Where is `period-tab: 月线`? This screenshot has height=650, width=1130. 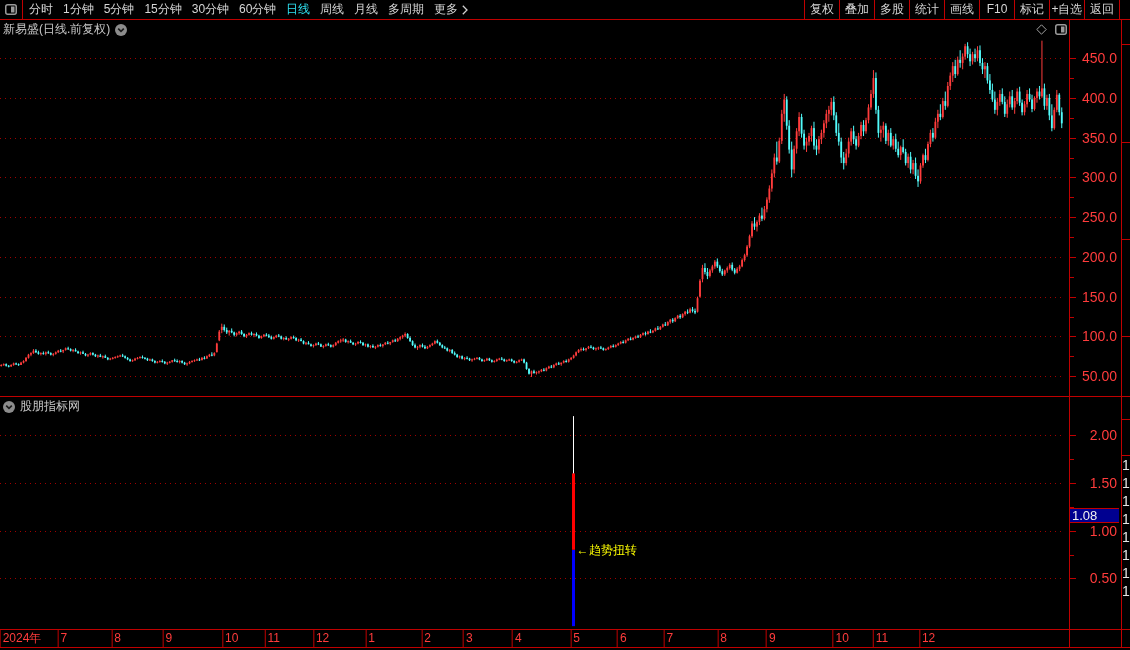
period-tab: 月线 is located at coordinates (366, 9).